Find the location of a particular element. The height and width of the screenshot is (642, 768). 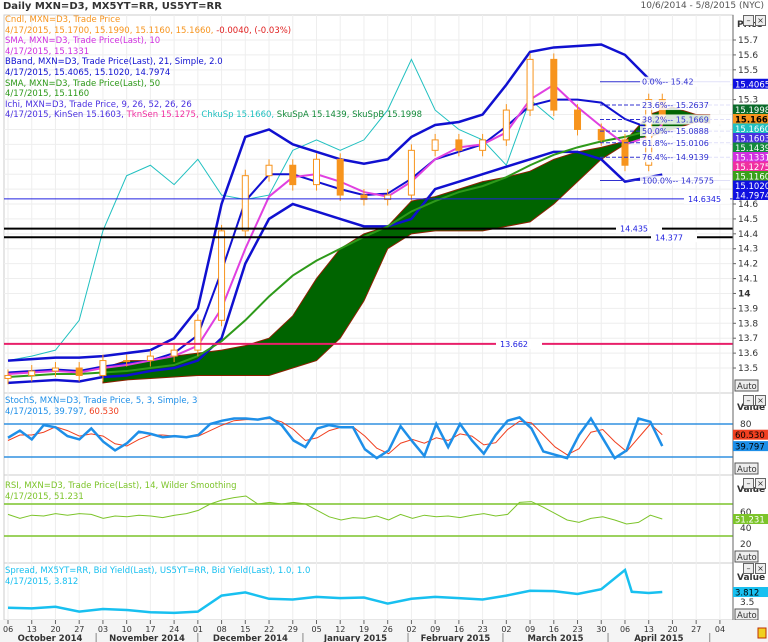

price-tick-label: 15.3 is located at coordinates (748, 101).